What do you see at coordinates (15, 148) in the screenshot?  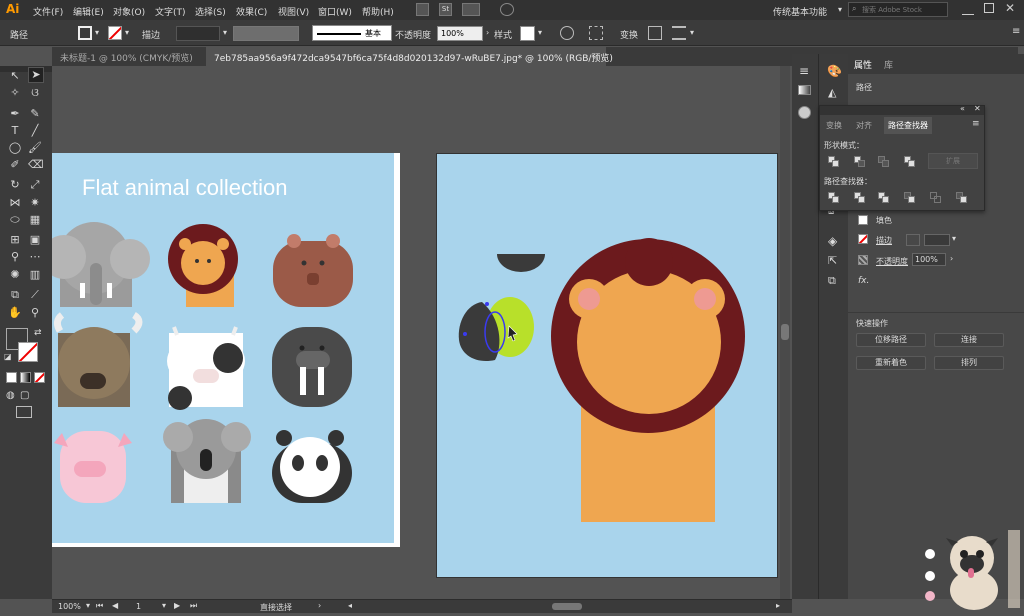 I see `ellipse-tool-icon: ◯` at bounding box center [15, 148].